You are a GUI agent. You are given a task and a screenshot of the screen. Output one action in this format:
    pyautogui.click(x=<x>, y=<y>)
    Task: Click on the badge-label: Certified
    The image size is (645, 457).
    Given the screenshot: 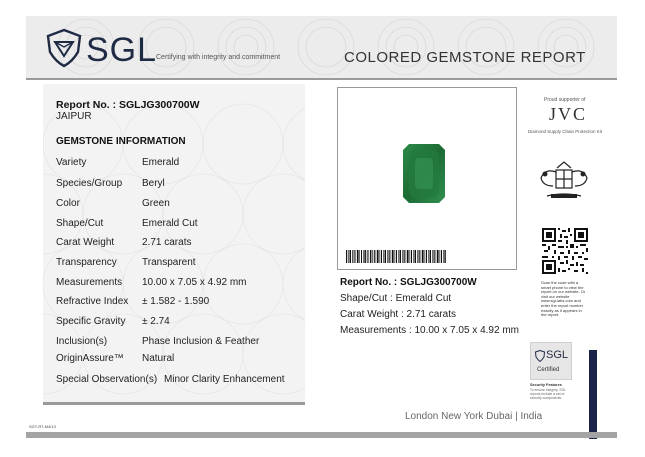 What is the action you would take?
    pyautogui.click(x=548, y=370)
    